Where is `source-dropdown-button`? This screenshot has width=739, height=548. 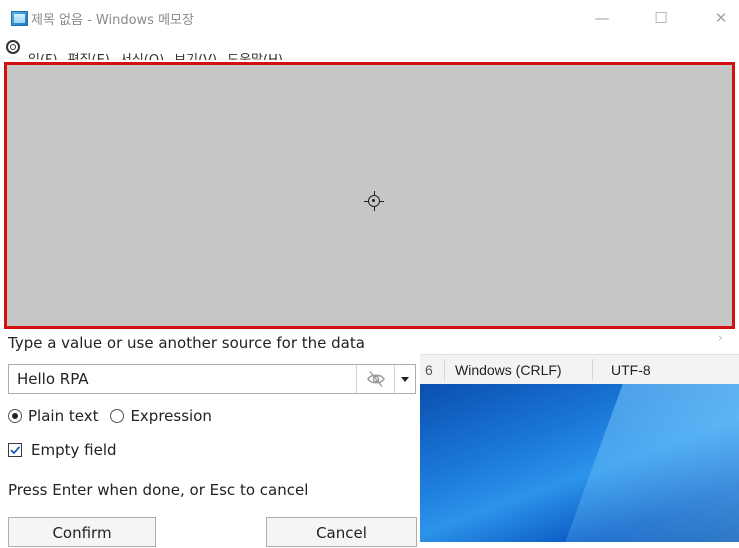 source-dropdown-button is located at coordinates (404, 379).